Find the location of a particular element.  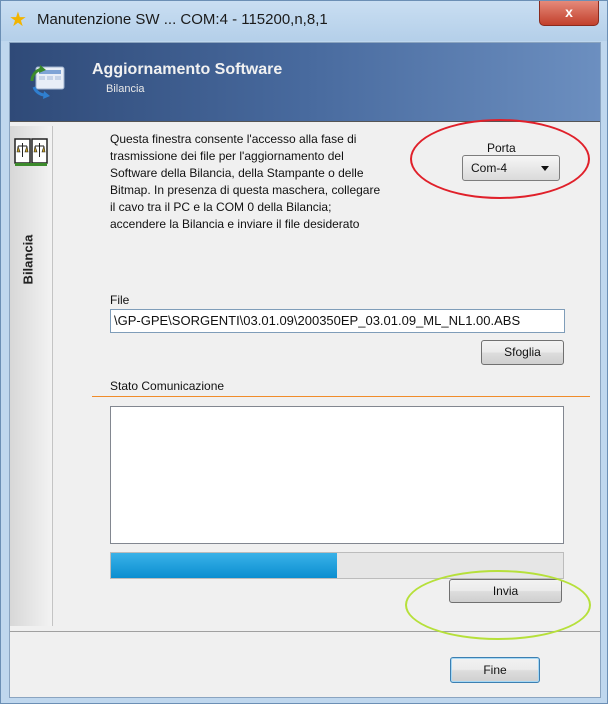

stato-label: Stato Comunicazione is located at coordinates (167, 386).